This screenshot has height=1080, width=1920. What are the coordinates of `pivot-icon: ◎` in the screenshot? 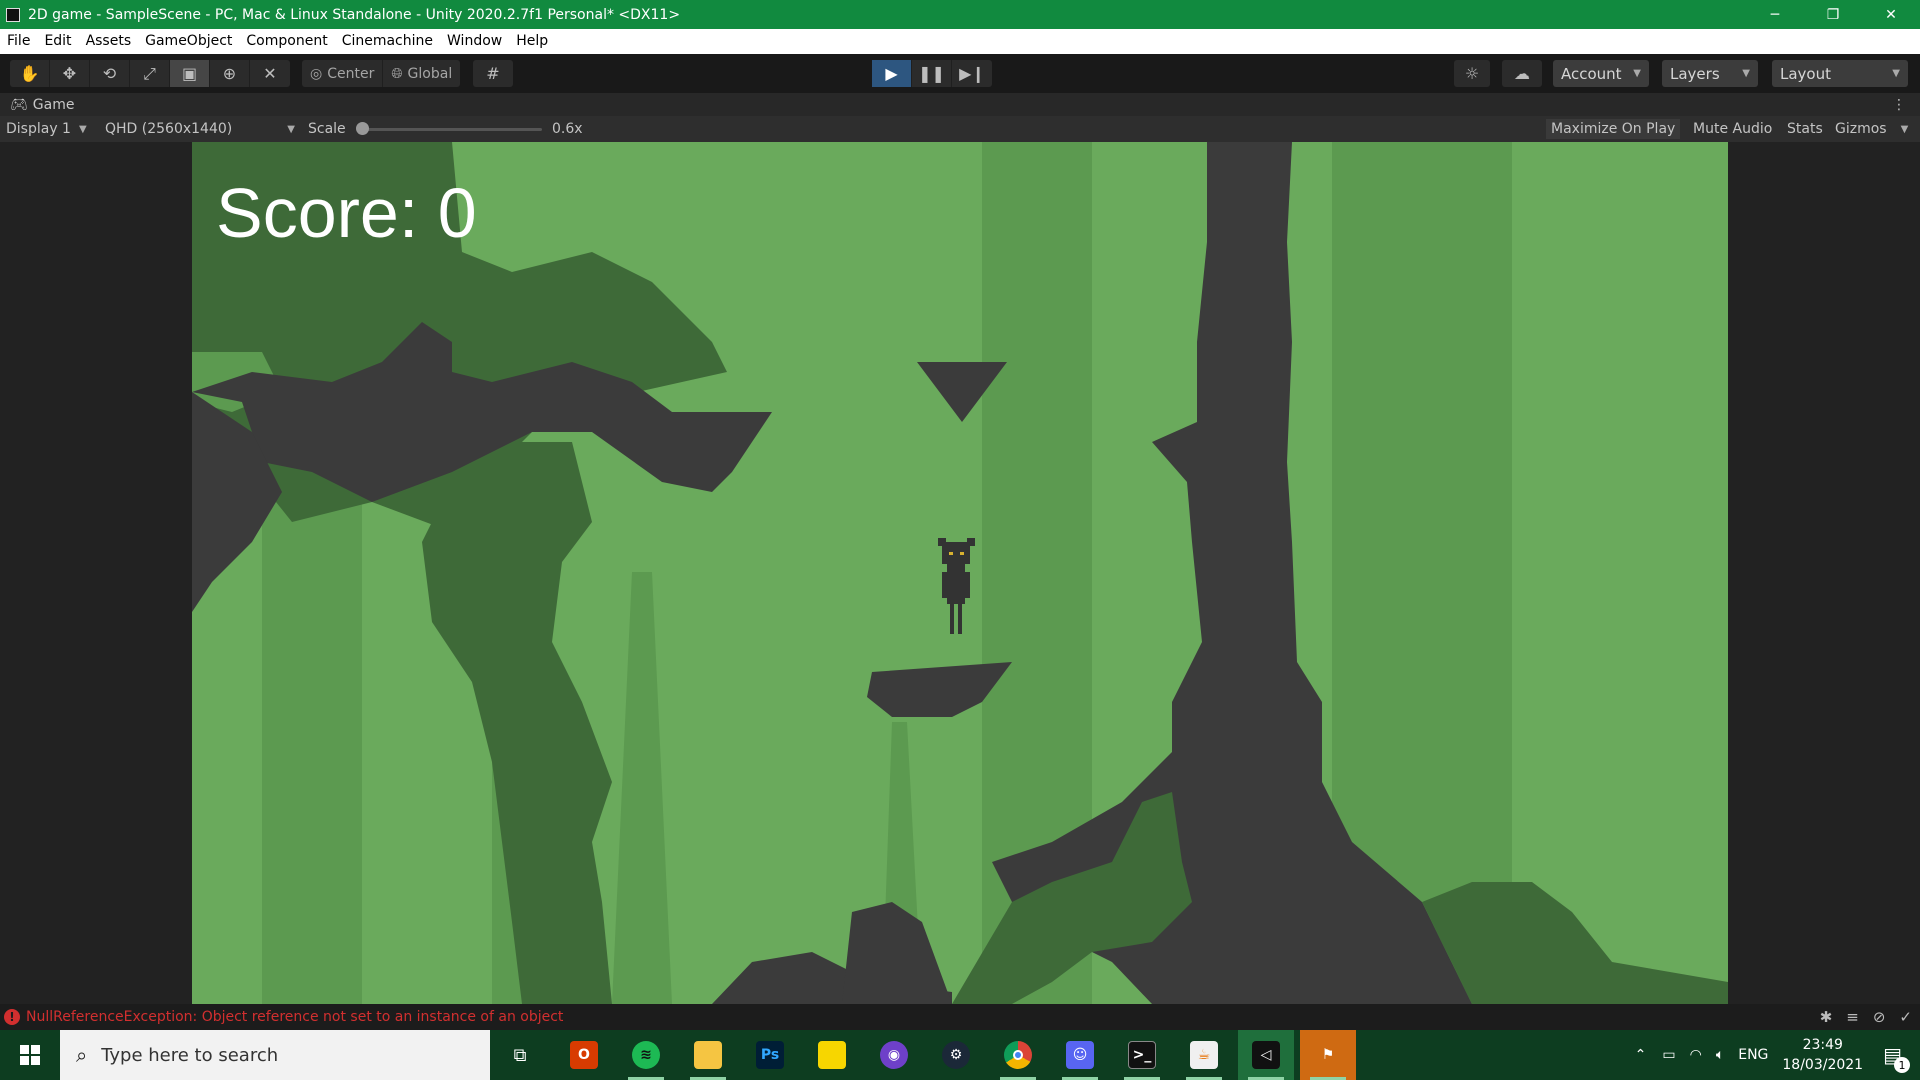 It's located at (316, 73).